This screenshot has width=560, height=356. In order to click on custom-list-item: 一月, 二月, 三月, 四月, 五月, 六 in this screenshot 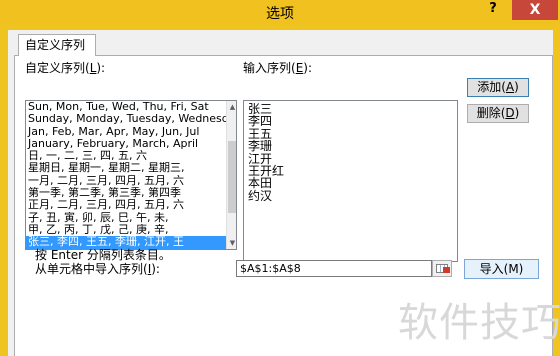, I will do `click(126, 181)`.